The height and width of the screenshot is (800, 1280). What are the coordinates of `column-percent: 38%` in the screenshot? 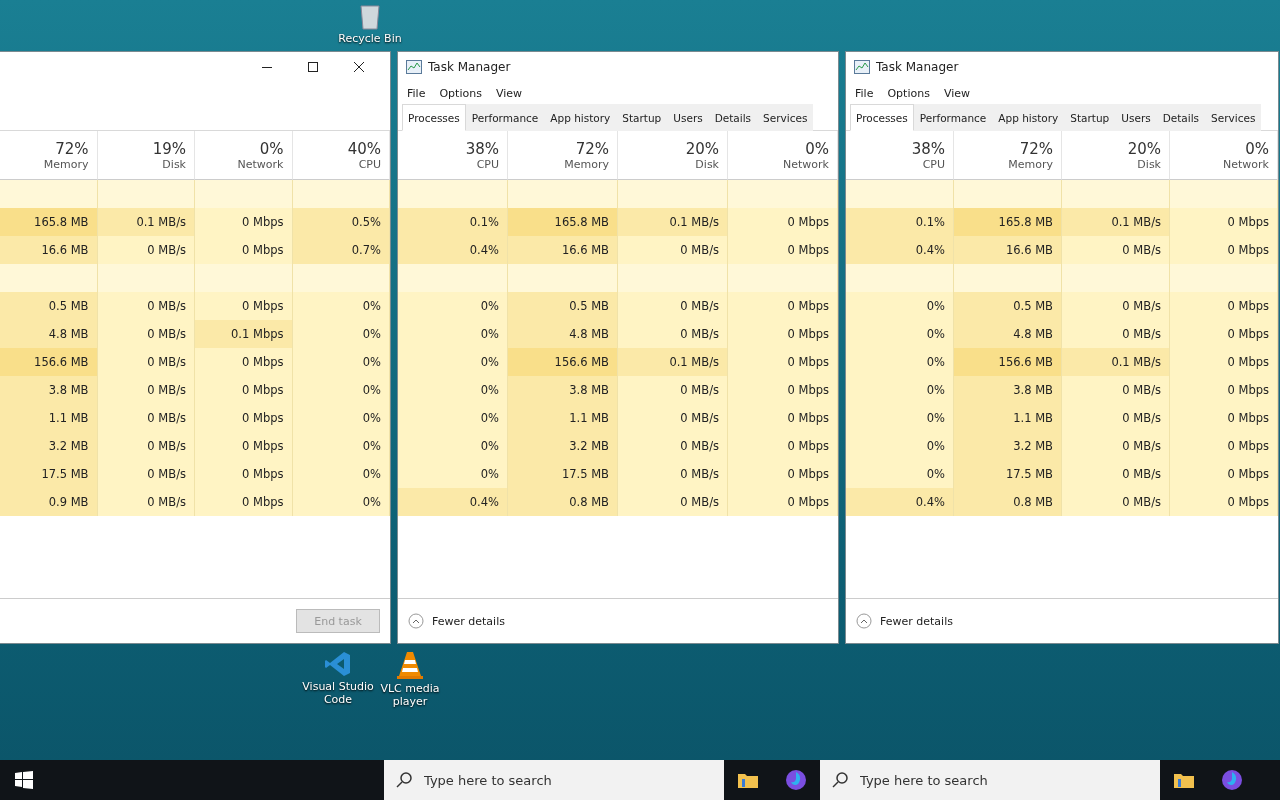 It's located at (928, 148).